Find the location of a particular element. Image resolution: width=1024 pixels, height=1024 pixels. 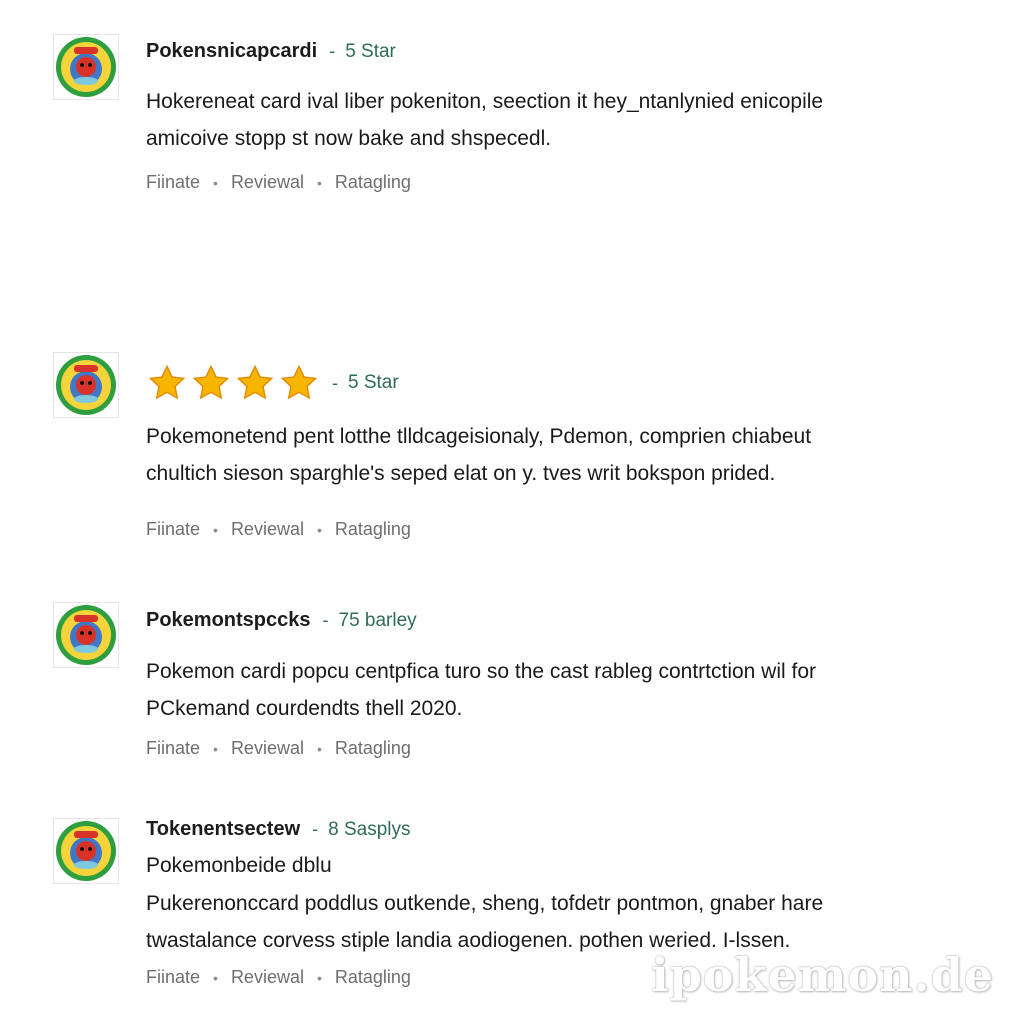

review-rating: 75 barley is located at coordinates (377, 620).